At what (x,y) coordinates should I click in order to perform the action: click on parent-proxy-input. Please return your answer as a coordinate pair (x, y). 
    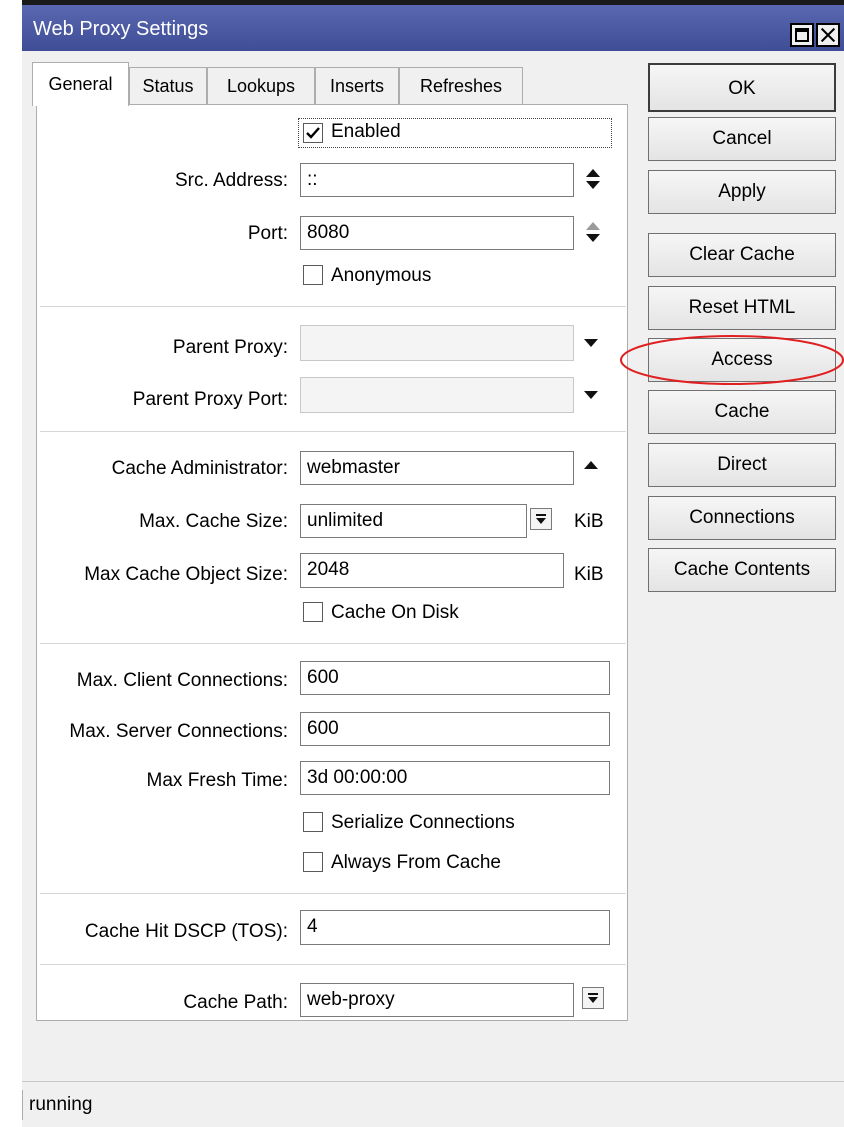
    Looking at the image, I should click on (437, 343).